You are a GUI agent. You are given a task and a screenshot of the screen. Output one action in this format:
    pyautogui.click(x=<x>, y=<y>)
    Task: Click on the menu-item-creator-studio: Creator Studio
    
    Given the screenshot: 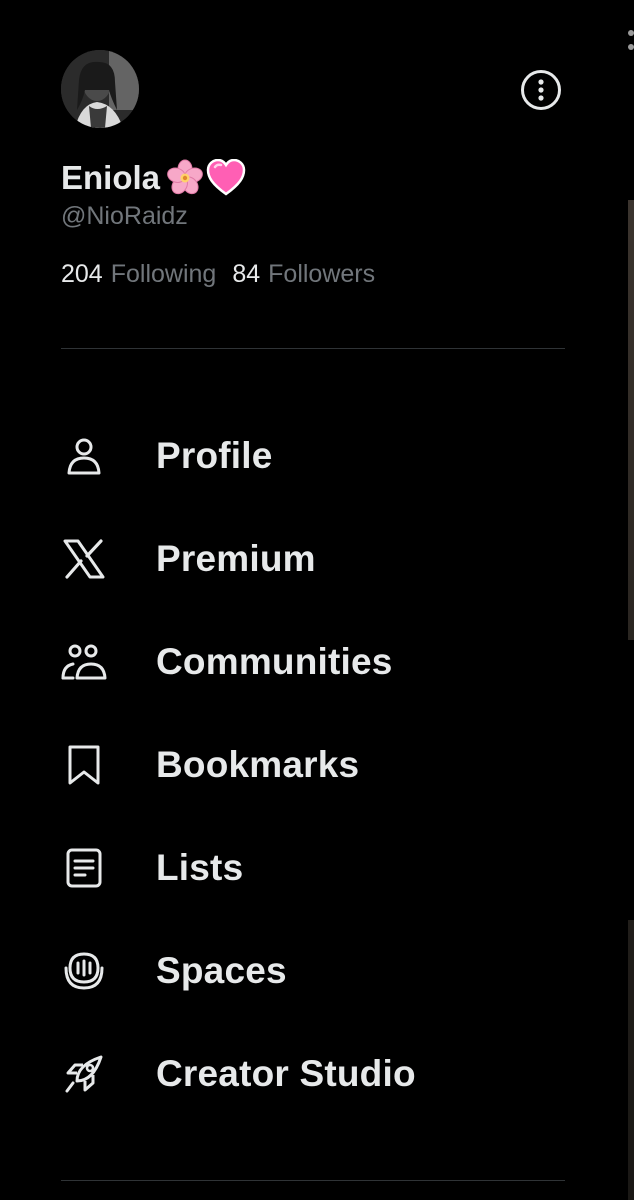 What is the action you would take?
    pyautogui.click(x=300, y=1073)
    